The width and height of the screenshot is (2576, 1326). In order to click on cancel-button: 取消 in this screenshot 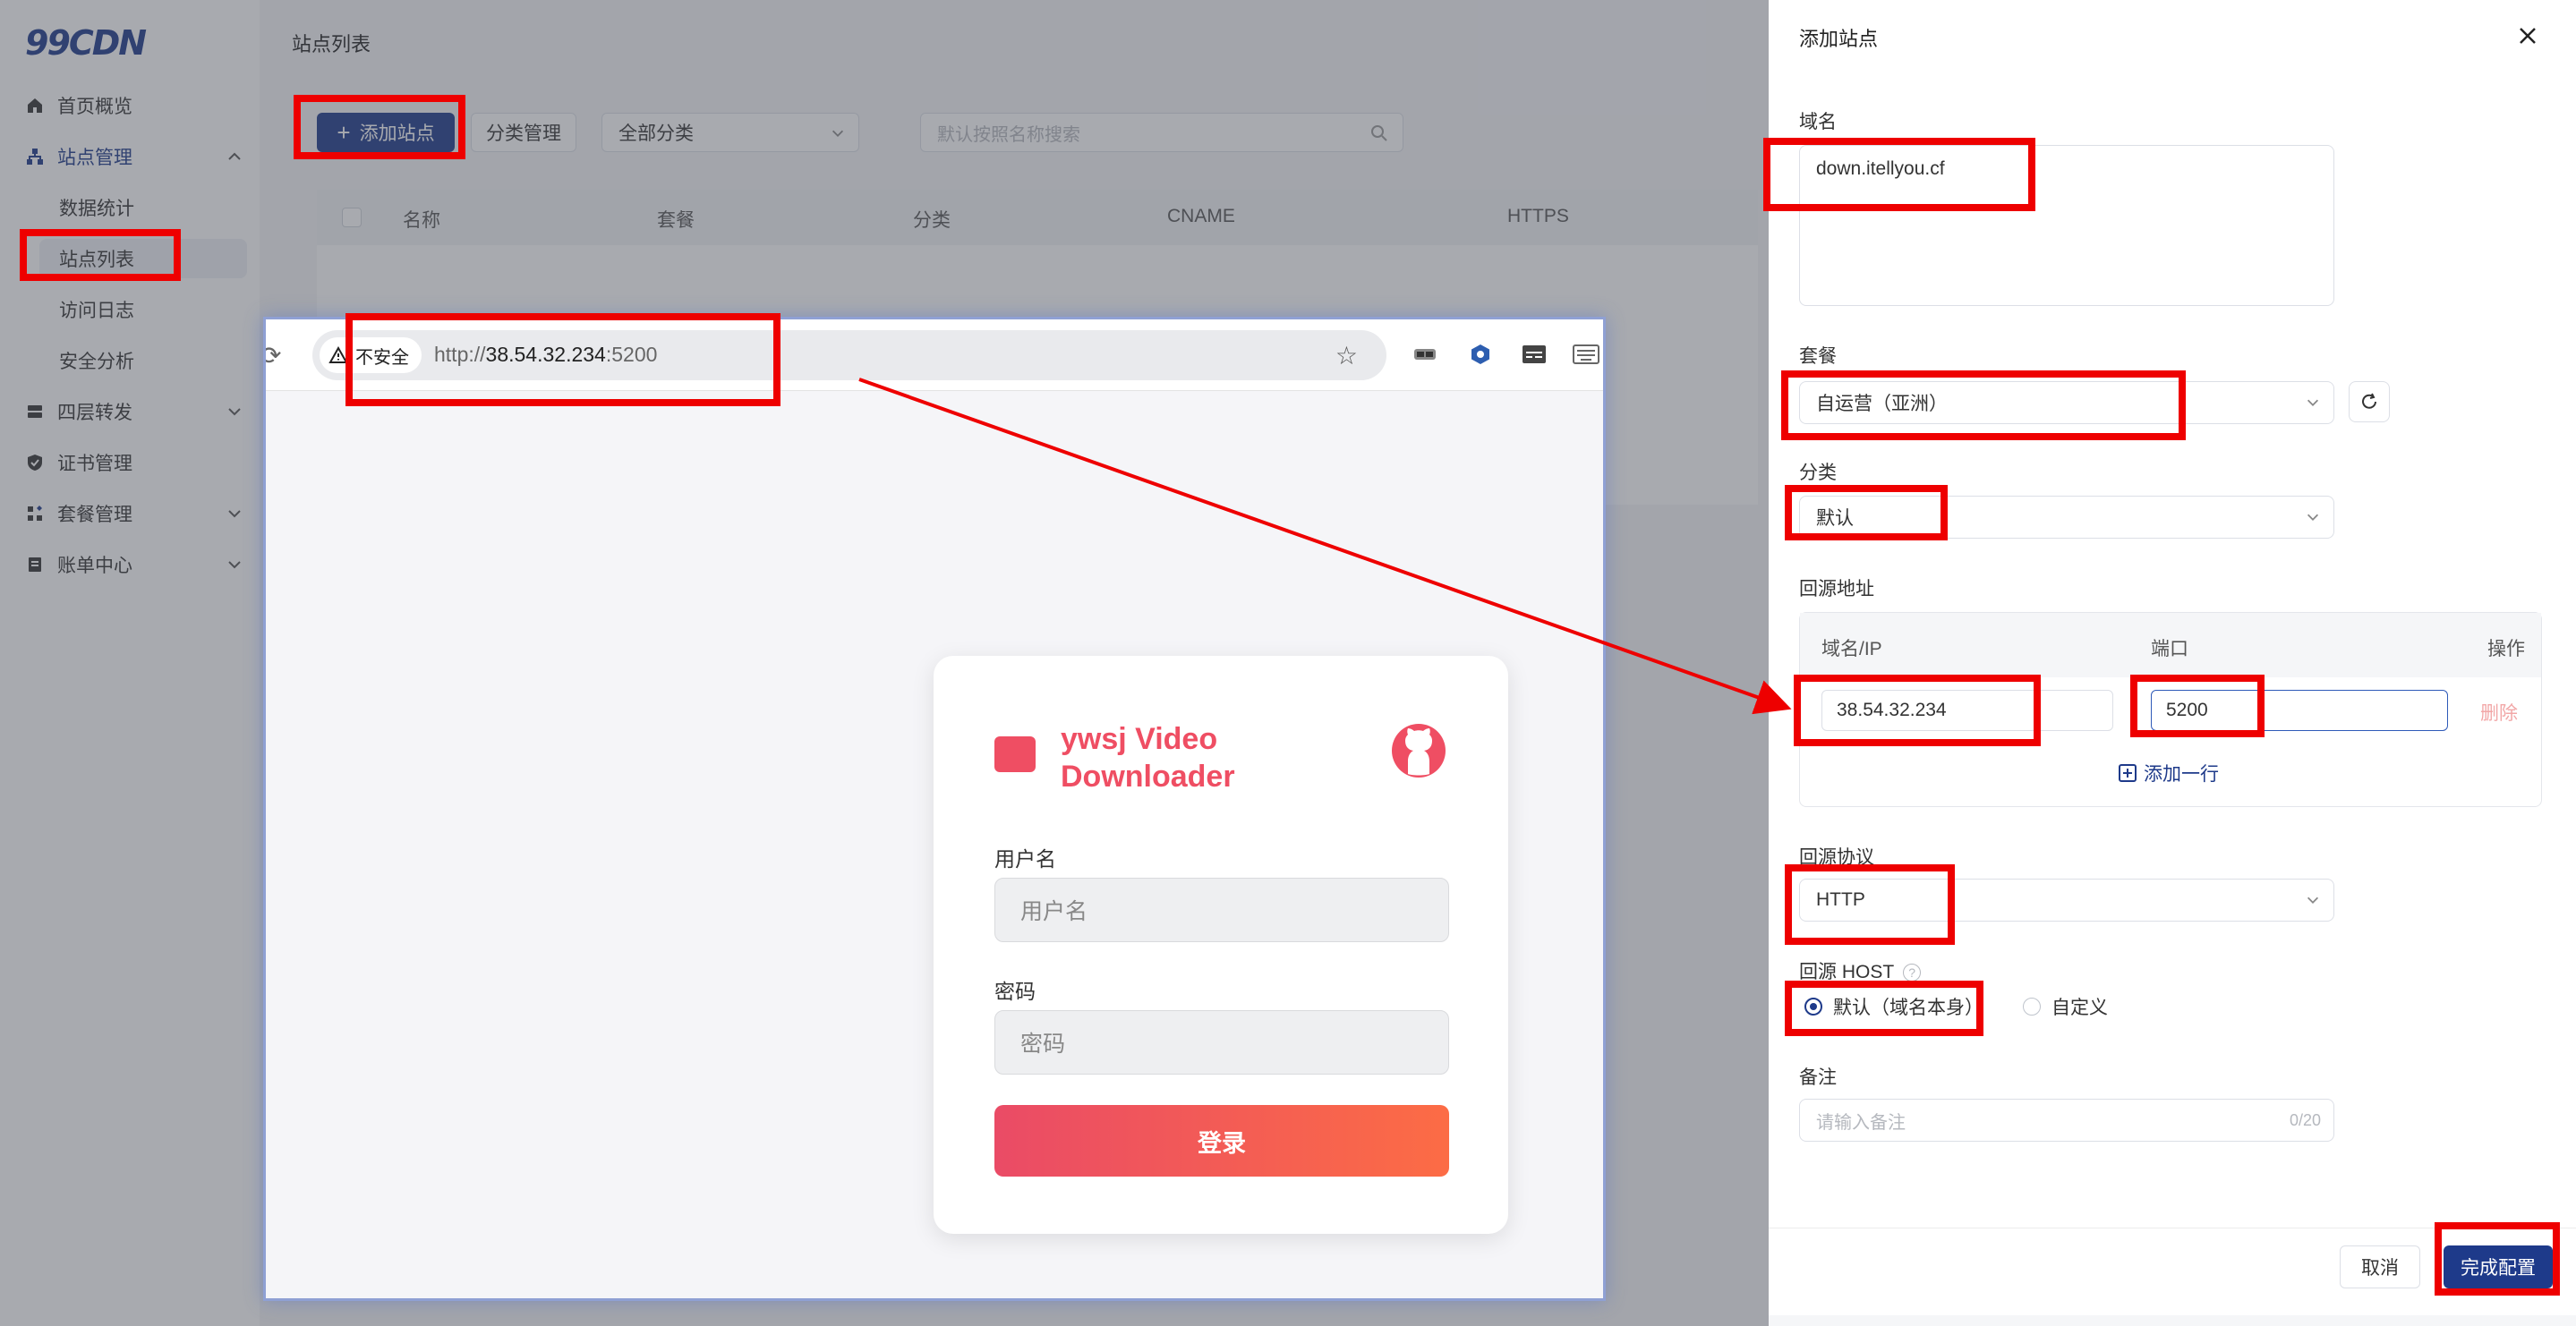, I will do `click(2380, 1266)`.